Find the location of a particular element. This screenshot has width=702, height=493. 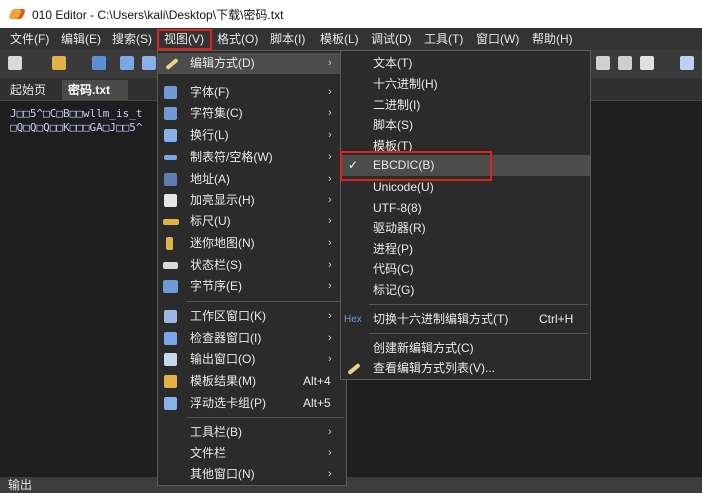

edit-as-toggle-hex: Hex 切换十六进制编辑方式(T) Ctrl+H is located at coordinates (465, 319).